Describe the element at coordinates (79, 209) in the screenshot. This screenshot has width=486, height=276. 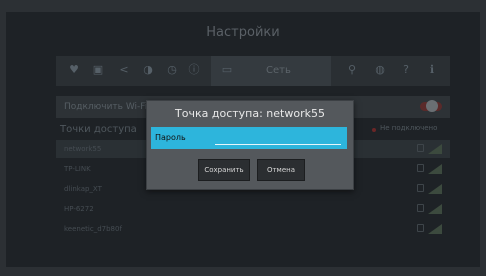
I see `network-name: HP-6272` at that location.